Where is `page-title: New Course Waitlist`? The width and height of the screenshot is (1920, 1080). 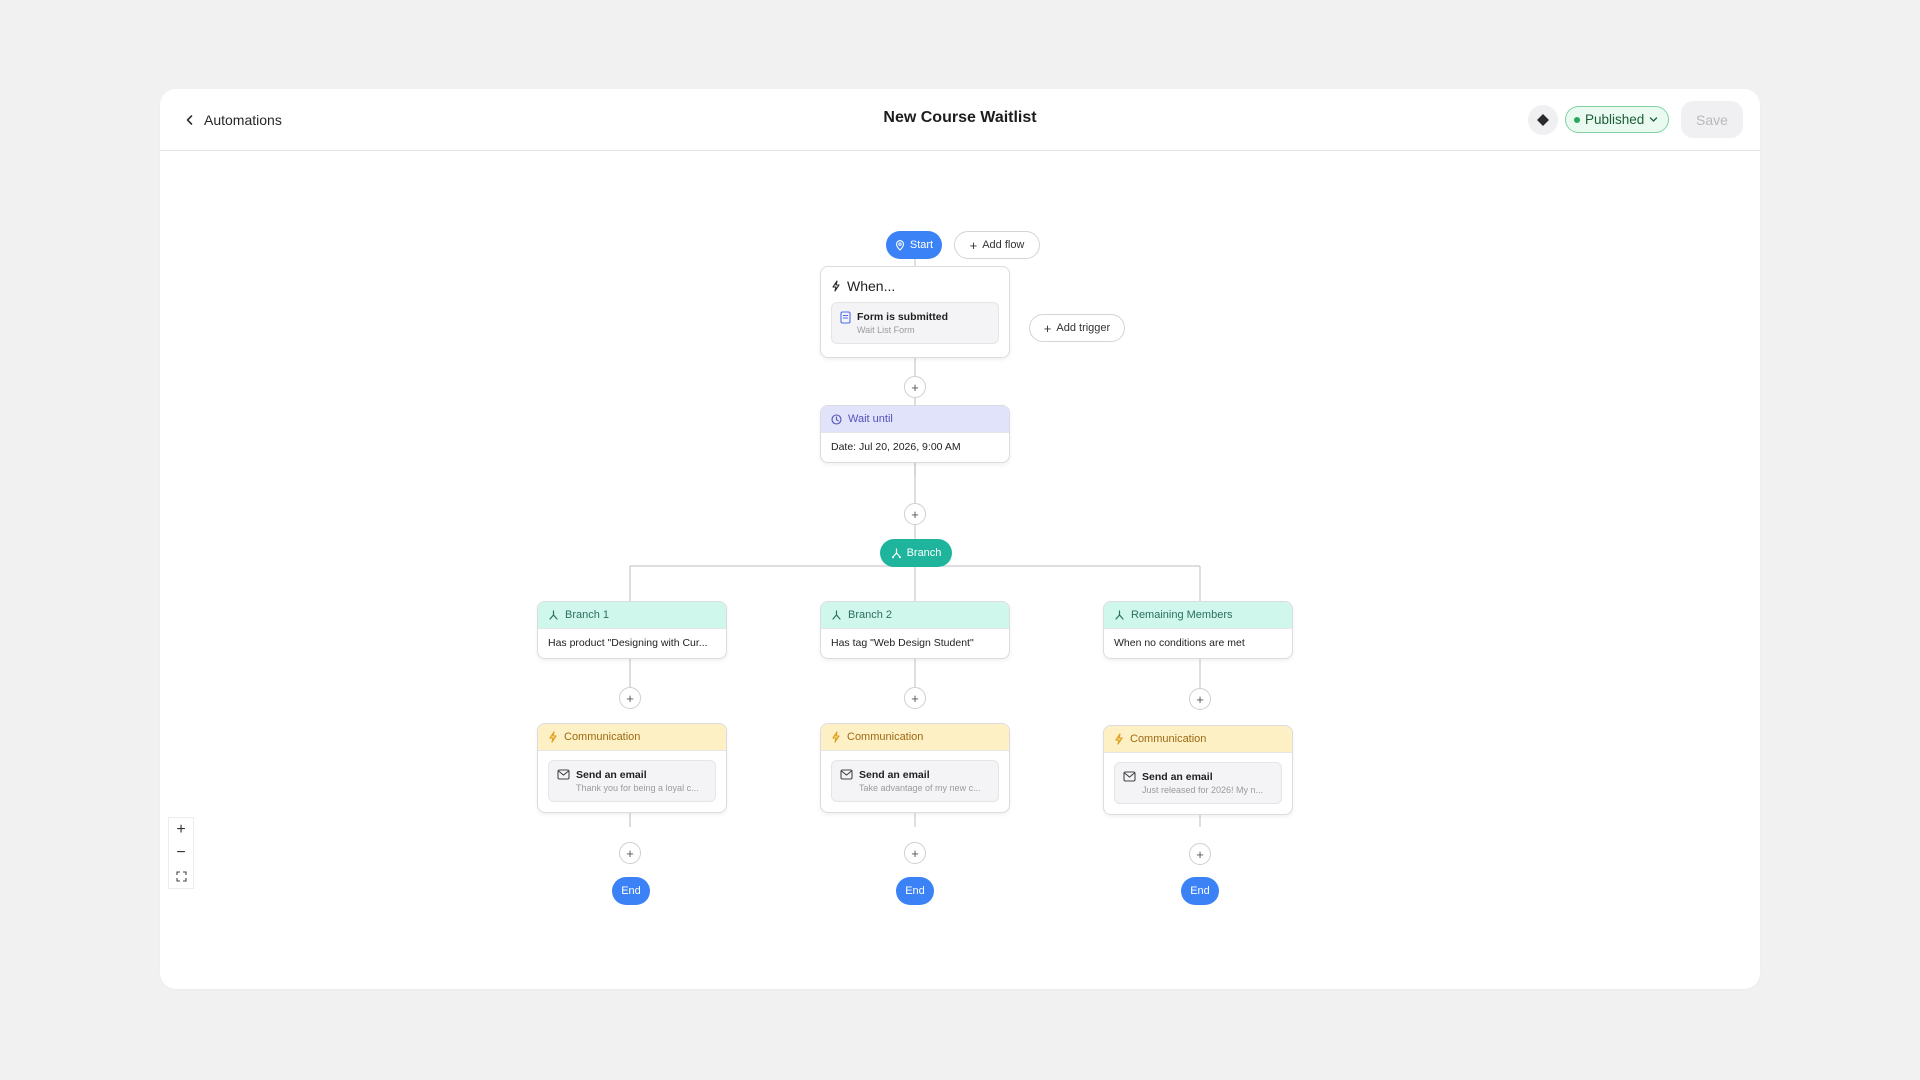 page-title: New Course Waitlist is located at coordinates (959, 117).